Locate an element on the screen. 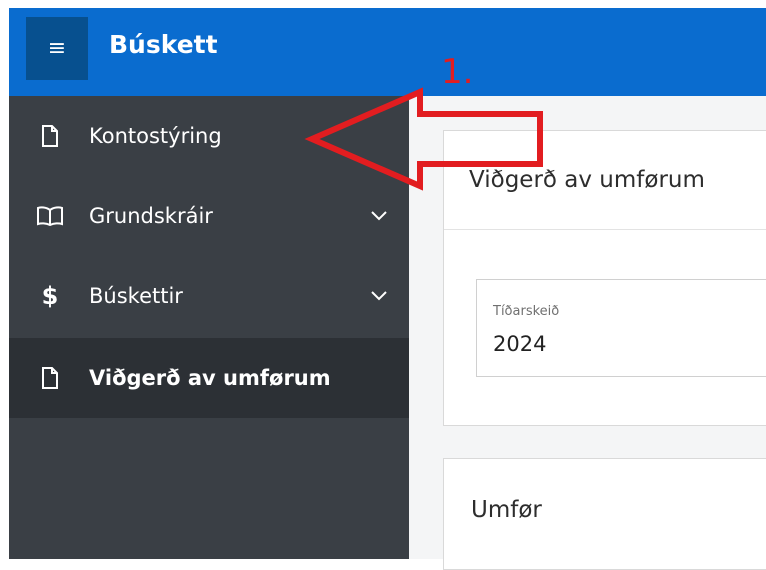 This screenshot has width=766, height=570. app-title: Búskett is located at coordinates (163, 44).